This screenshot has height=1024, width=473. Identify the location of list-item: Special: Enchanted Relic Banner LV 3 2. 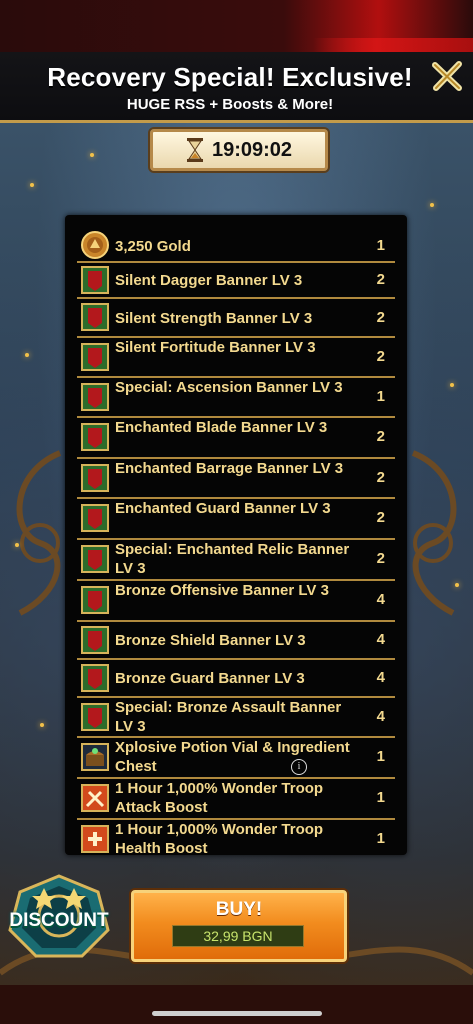
(236, 560).